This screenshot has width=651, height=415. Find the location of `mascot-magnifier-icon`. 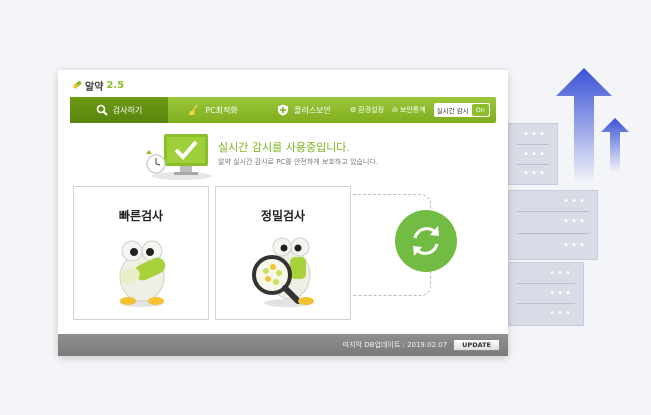

mascot-magnifier-icon is located at coordinates (283, 272).